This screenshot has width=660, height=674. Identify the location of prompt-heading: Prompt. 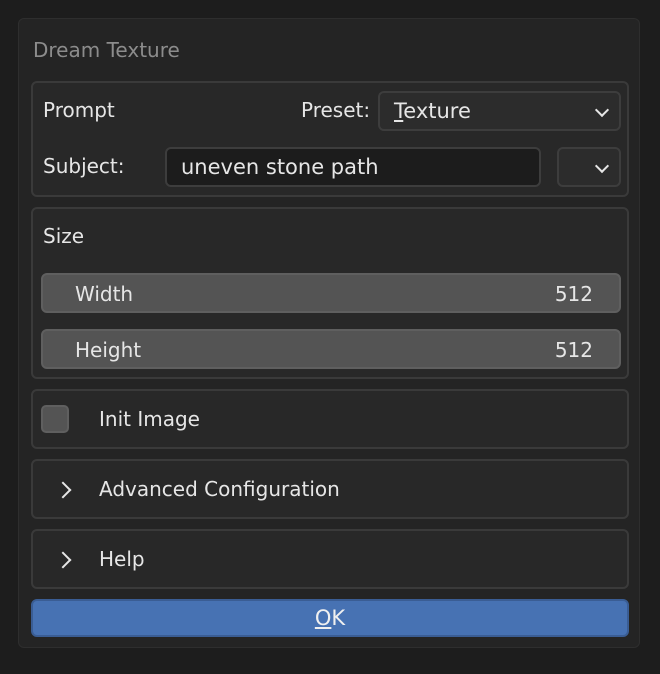
(79, 110).